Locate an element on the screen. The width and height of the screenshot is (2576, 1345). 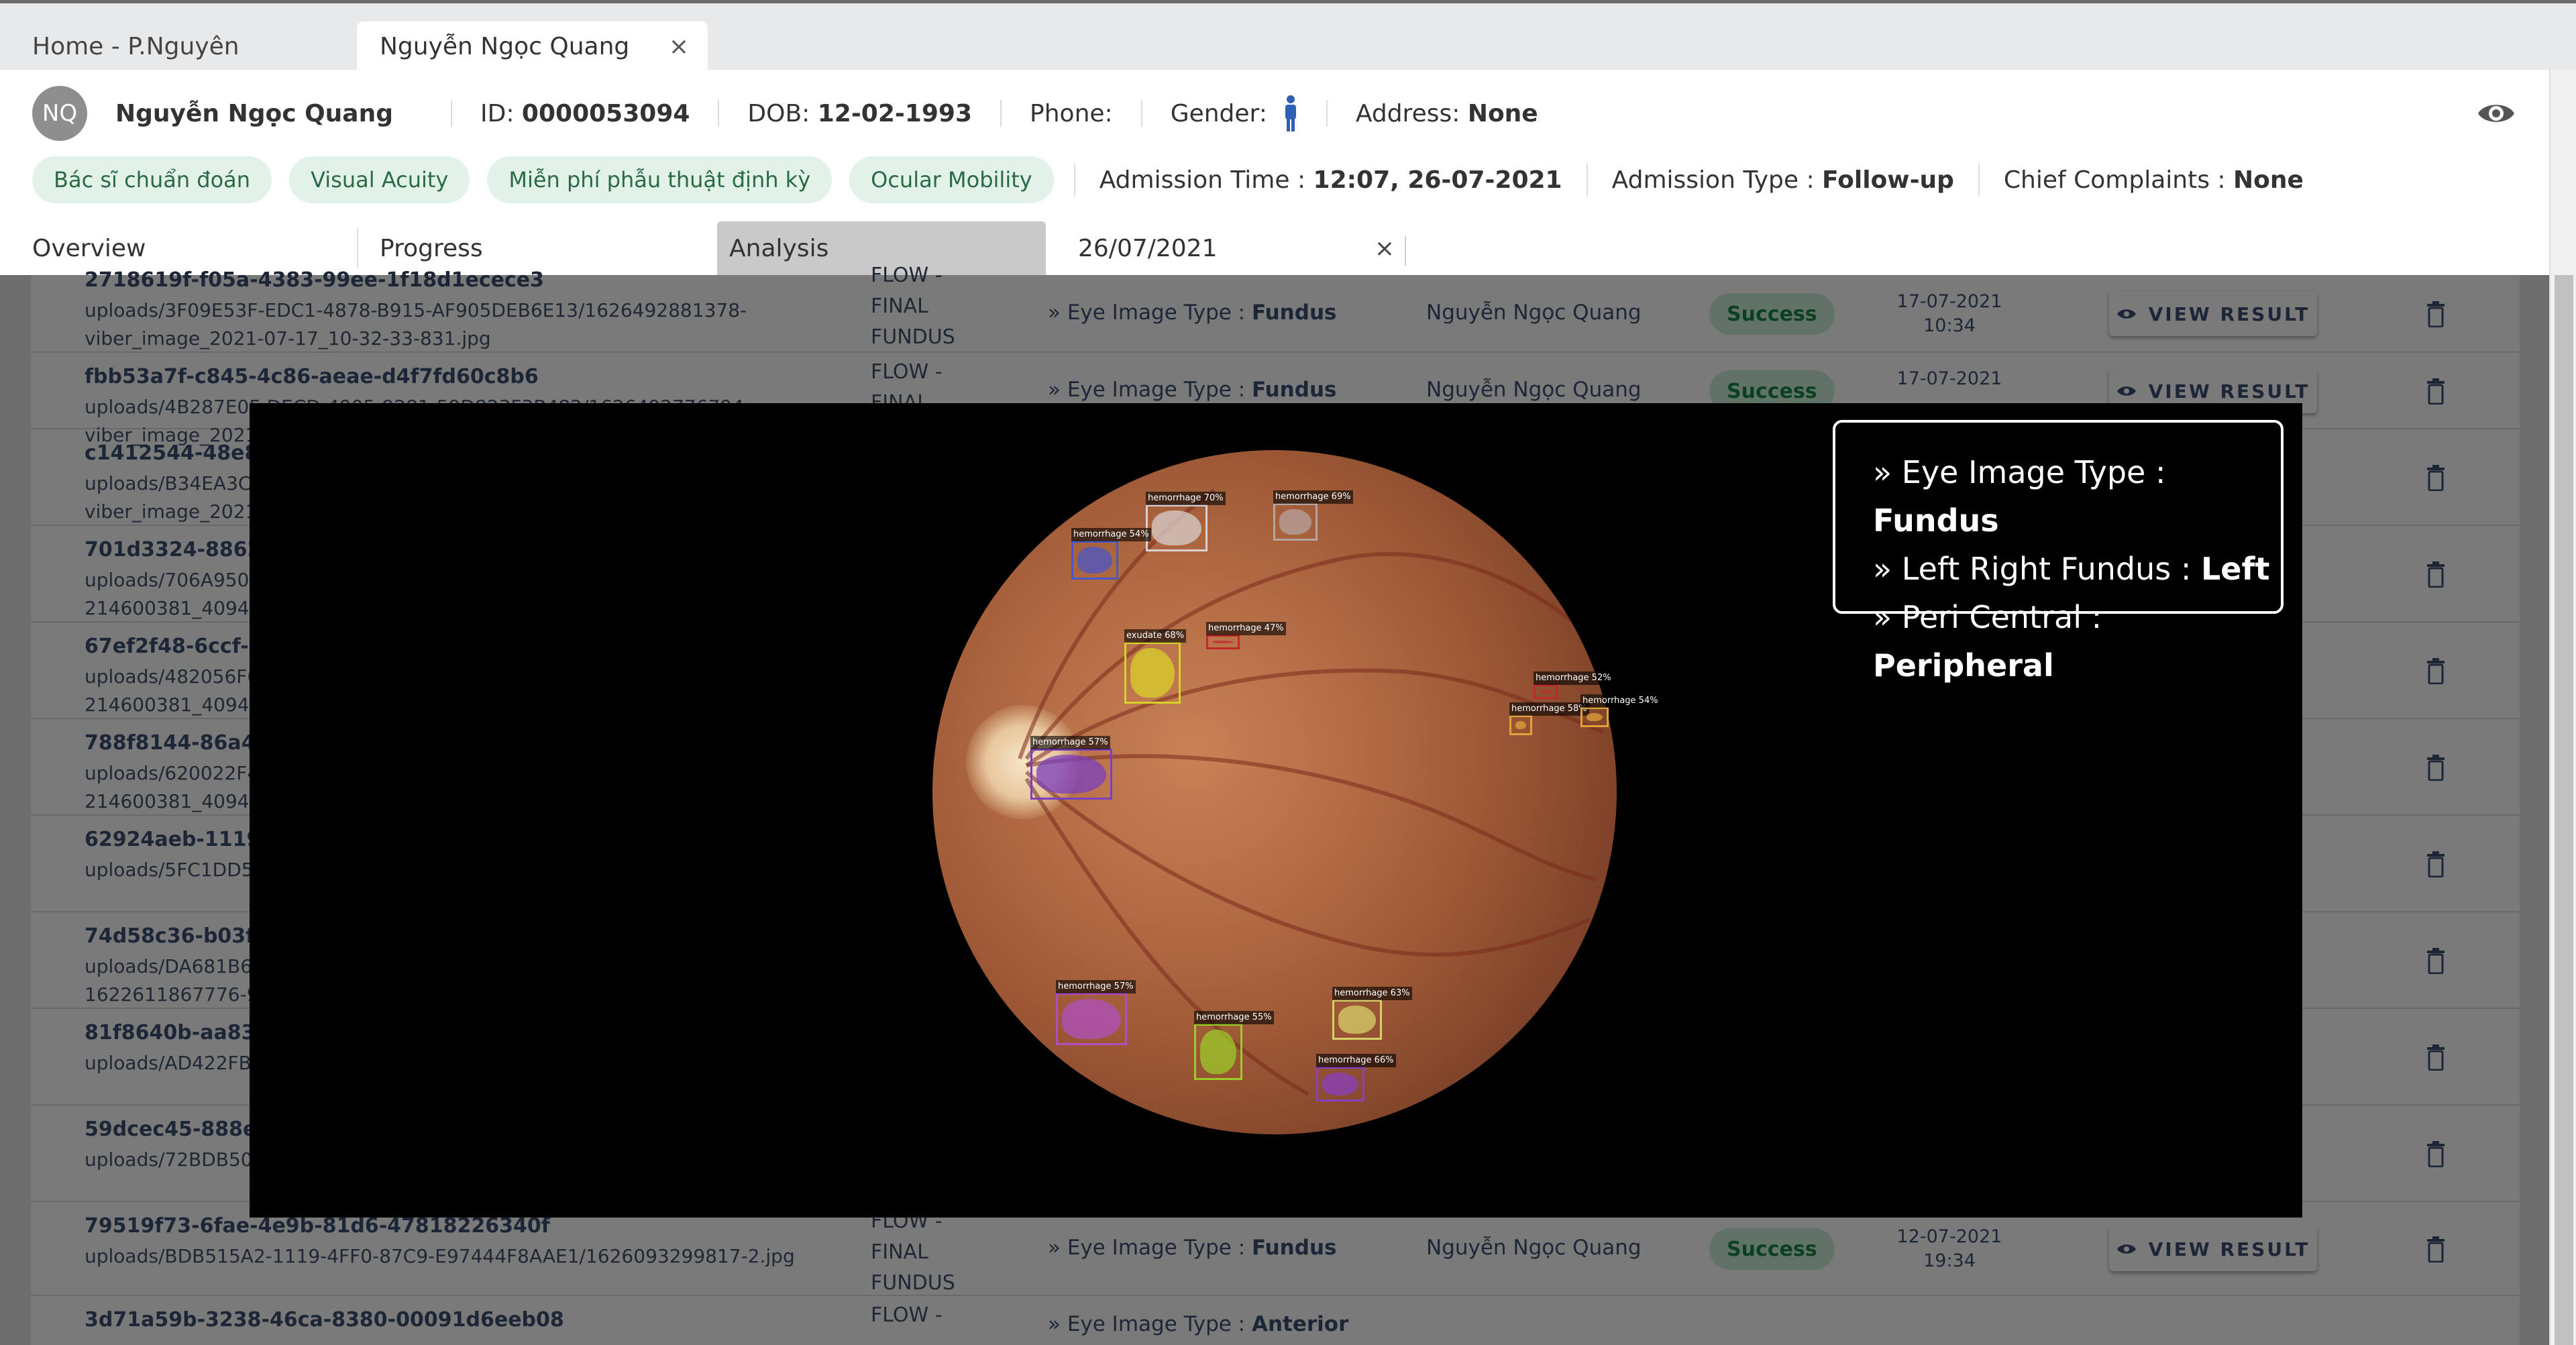
admission-time-label: Admission Time : is located at coordinates (1206, 180).